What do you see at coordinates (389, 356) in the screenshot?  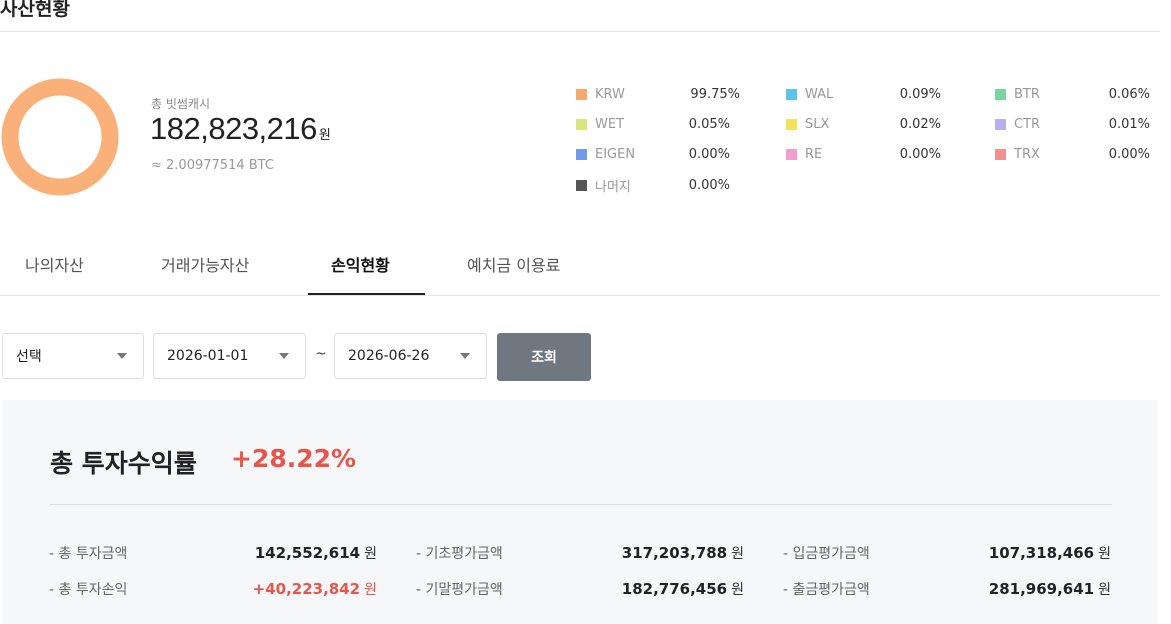 I see `end-date-value: 2026-06-26` at bounding box center [389, 356].